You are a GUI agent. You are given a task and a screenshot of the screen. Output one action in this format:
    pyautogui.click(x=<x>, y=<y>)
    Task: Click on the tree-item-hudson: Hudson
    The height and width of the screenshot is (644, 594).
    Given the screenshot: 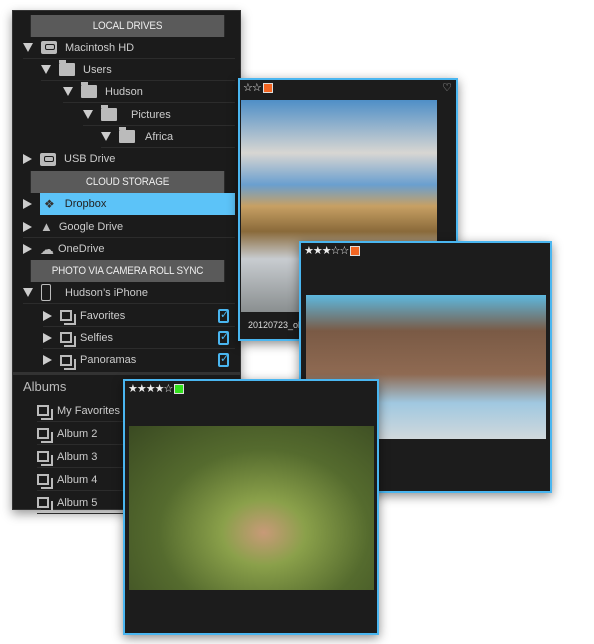 What is the action you would take?
    pyautogui.click(x=149, y=92)
    